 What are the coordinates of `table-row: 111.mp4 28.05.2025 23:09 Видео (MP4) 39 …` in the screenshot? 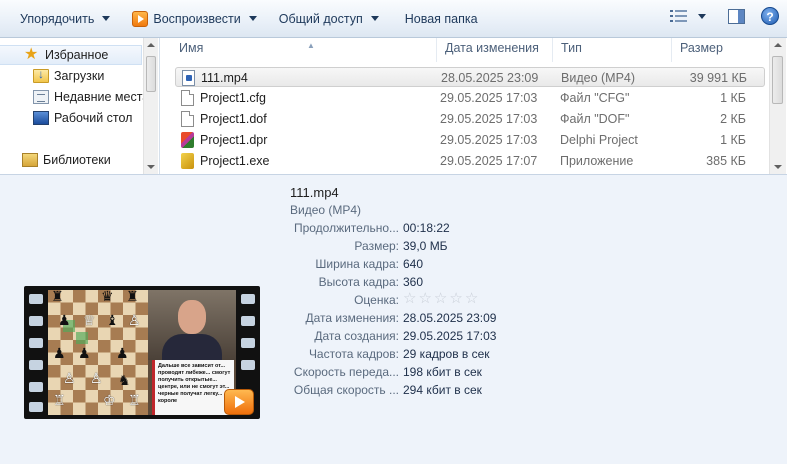 It's located at (470, 77).